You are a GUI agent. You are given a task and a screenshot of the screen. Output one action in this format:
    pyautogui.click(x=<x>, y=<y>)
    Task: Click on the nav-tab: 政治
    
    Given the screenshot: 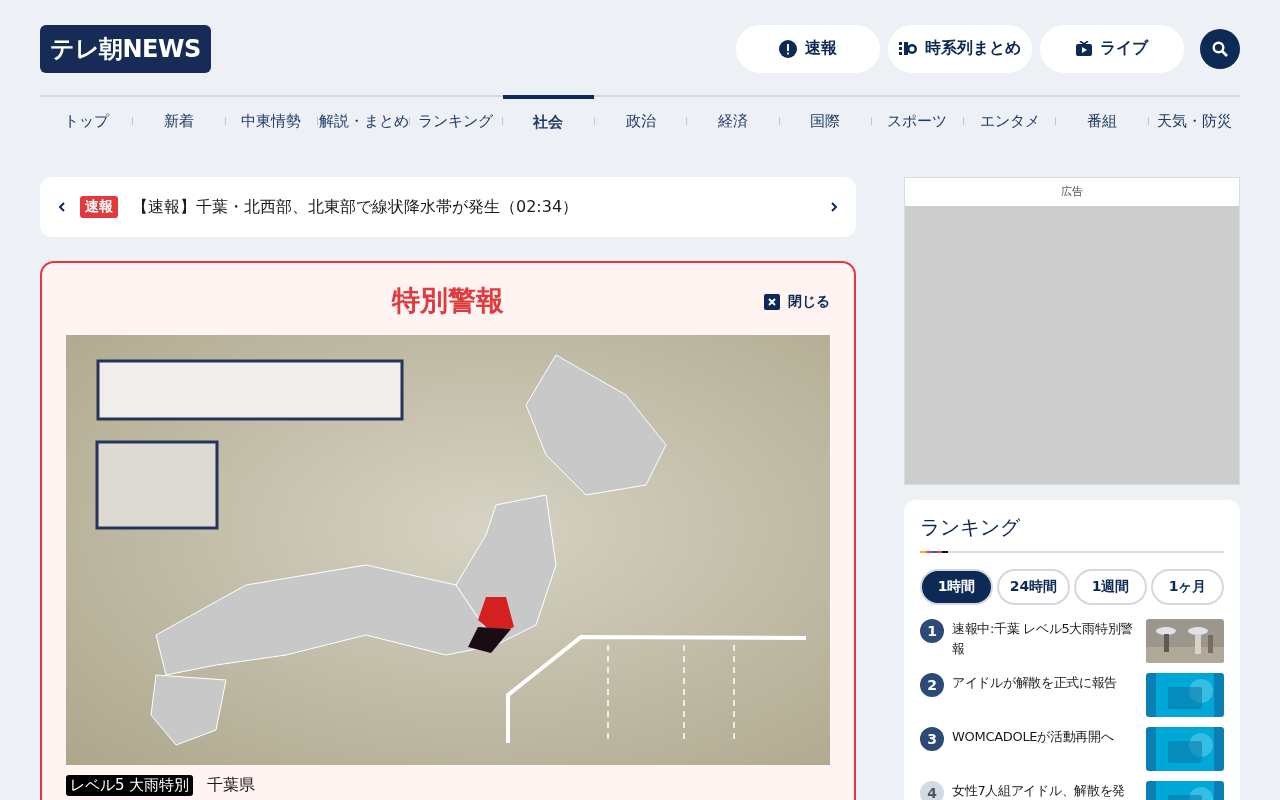 What is the action you would take?
    pyautogui.click(x=640, y=121)
    